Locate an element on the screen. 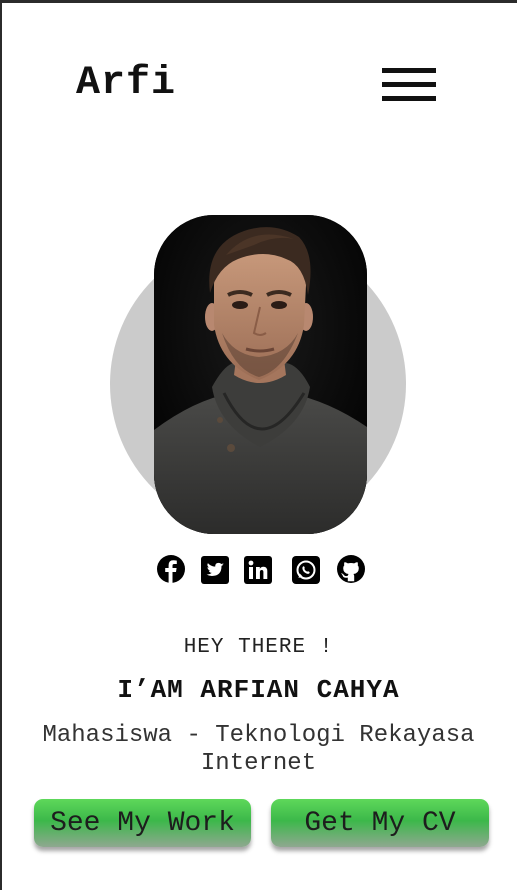  portrait-illustration is located at coordinates (260, 374).